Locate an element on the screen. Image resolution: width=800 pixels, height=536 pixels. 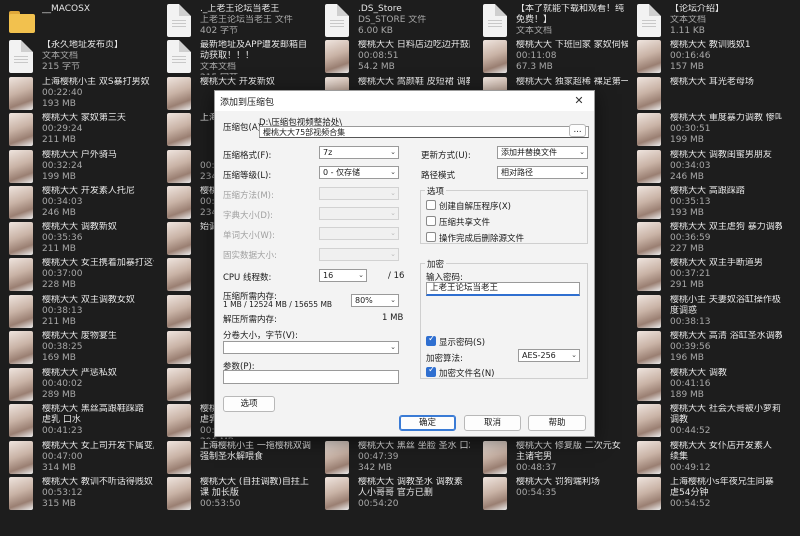
file-item: 樱桃大大 调教新奴 00:35:36 211 MB is located at coordinates (77, 238).